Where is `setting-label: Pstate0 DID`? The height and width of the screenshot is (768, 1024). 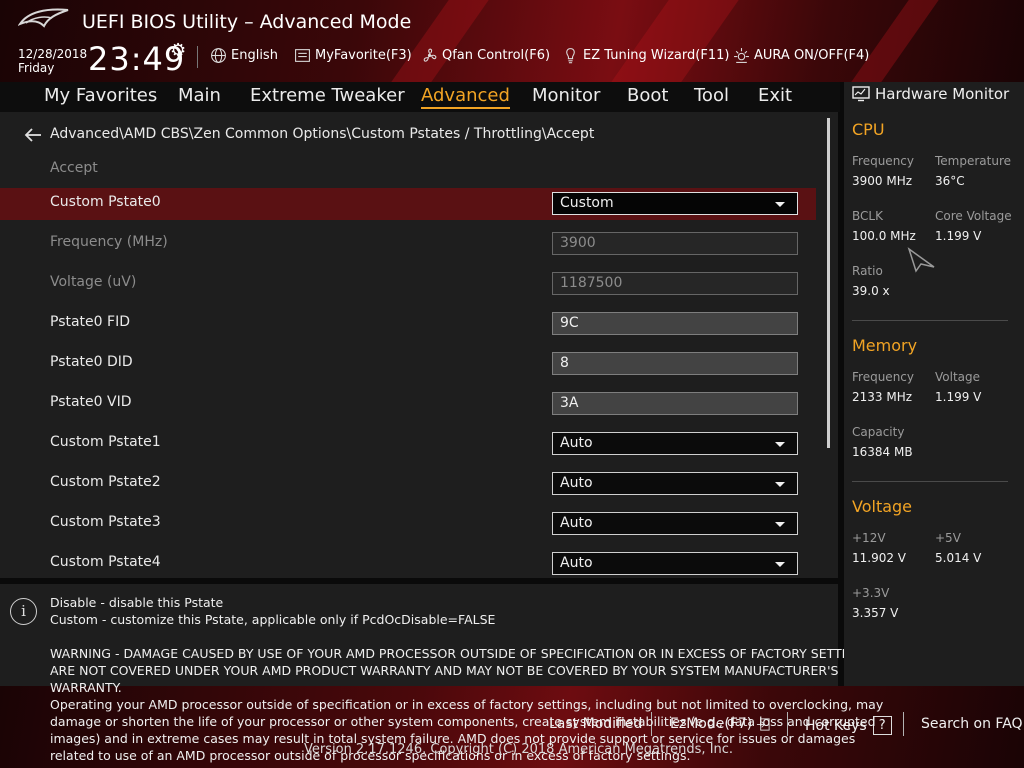
setting-label: Pstate0 DID is located at coordinates (91, 362).